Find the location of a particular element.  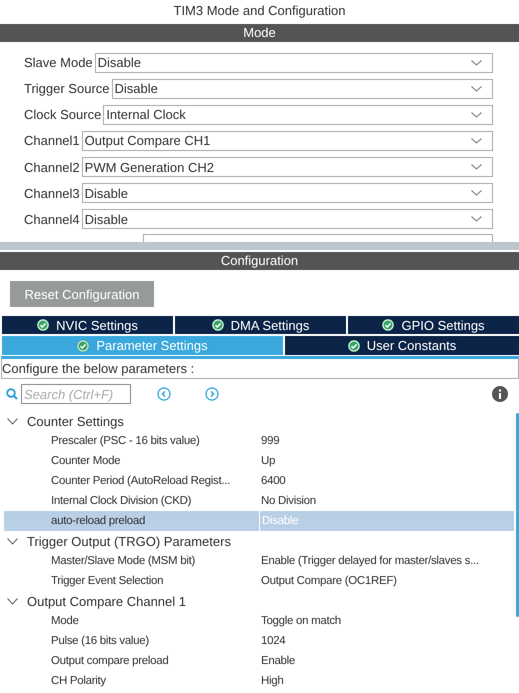

parameter-name: Trigger Event Selection is located at coordinates (107, 581).